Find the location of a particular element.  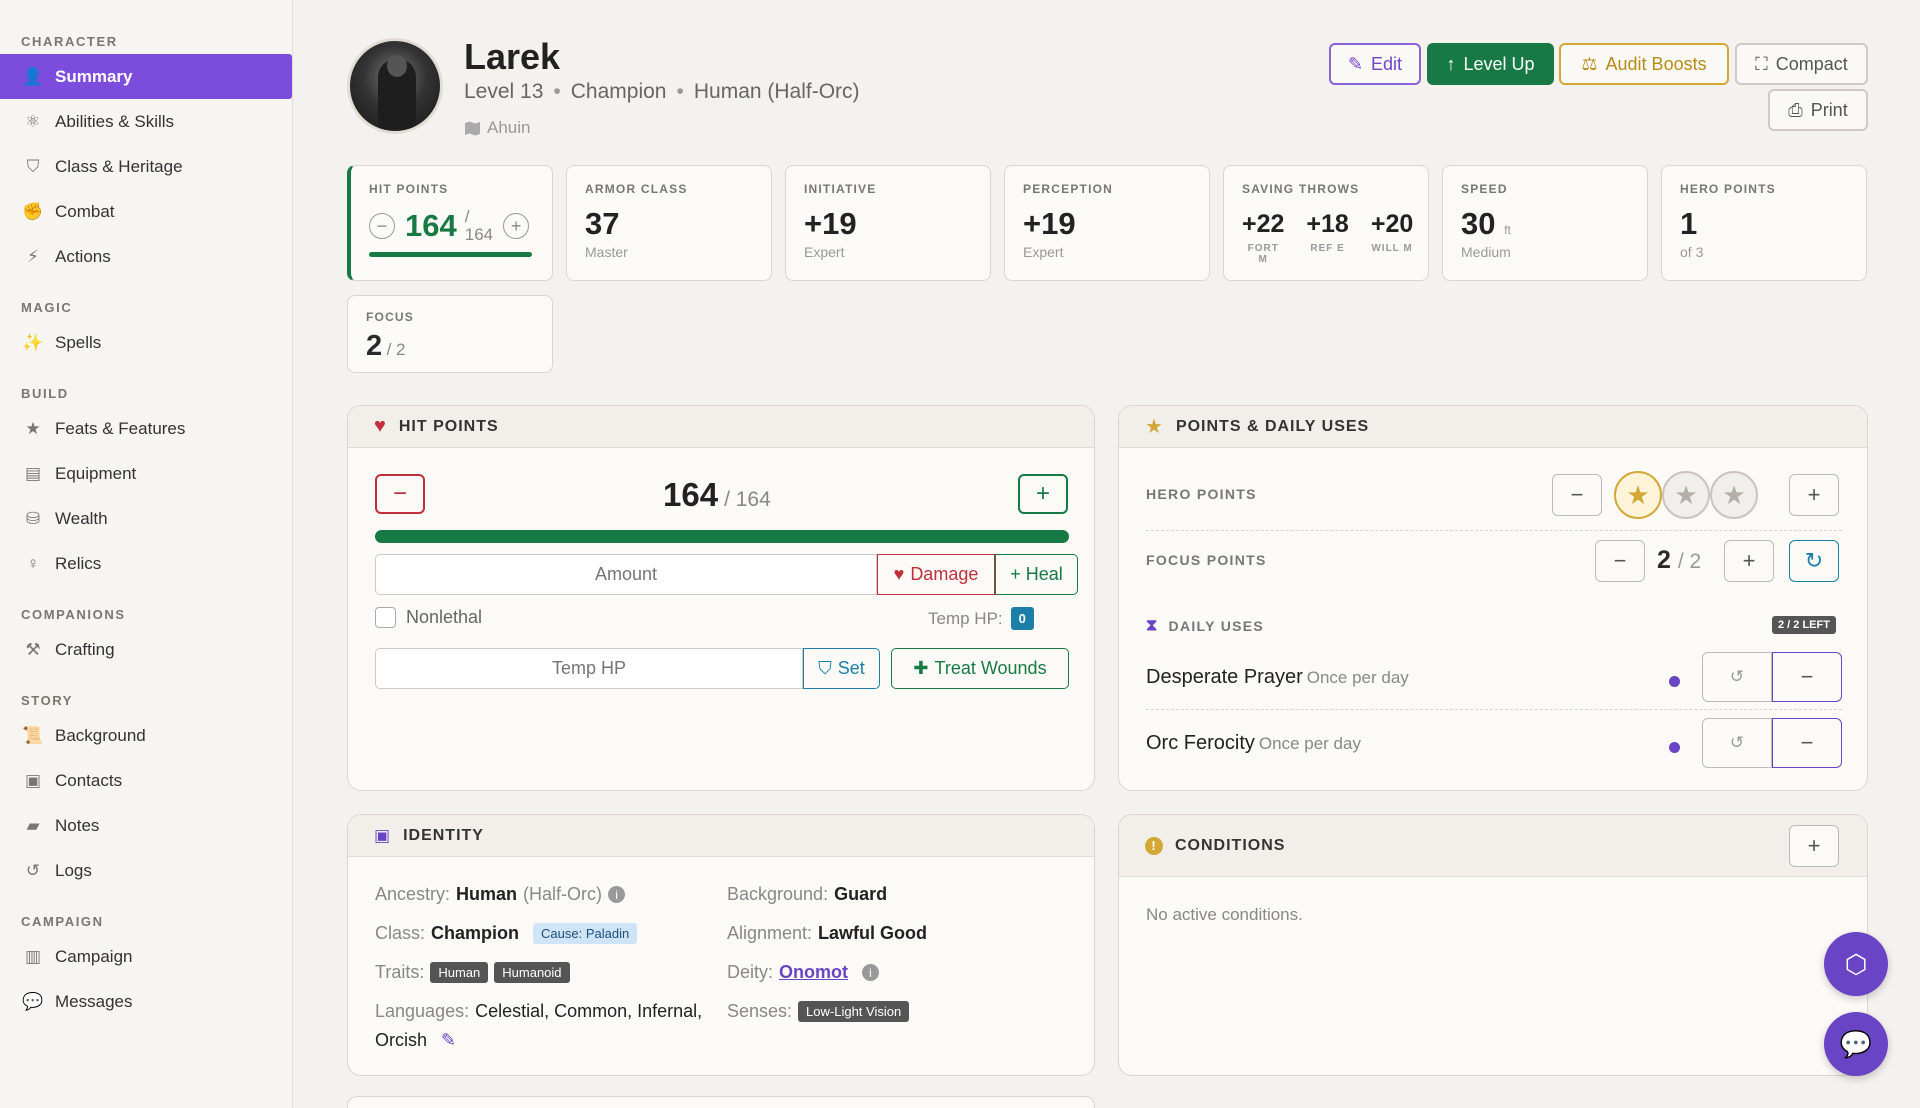

sidebar-item-class-heritage: ⛉ Class & Heritage is located at coordinates (146, 166).